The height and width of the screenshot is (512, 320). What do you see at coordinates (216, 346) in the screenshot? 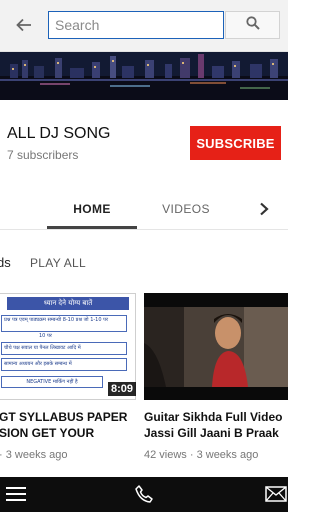
I see `video-thumbnail` at bounding box center [216, 346].